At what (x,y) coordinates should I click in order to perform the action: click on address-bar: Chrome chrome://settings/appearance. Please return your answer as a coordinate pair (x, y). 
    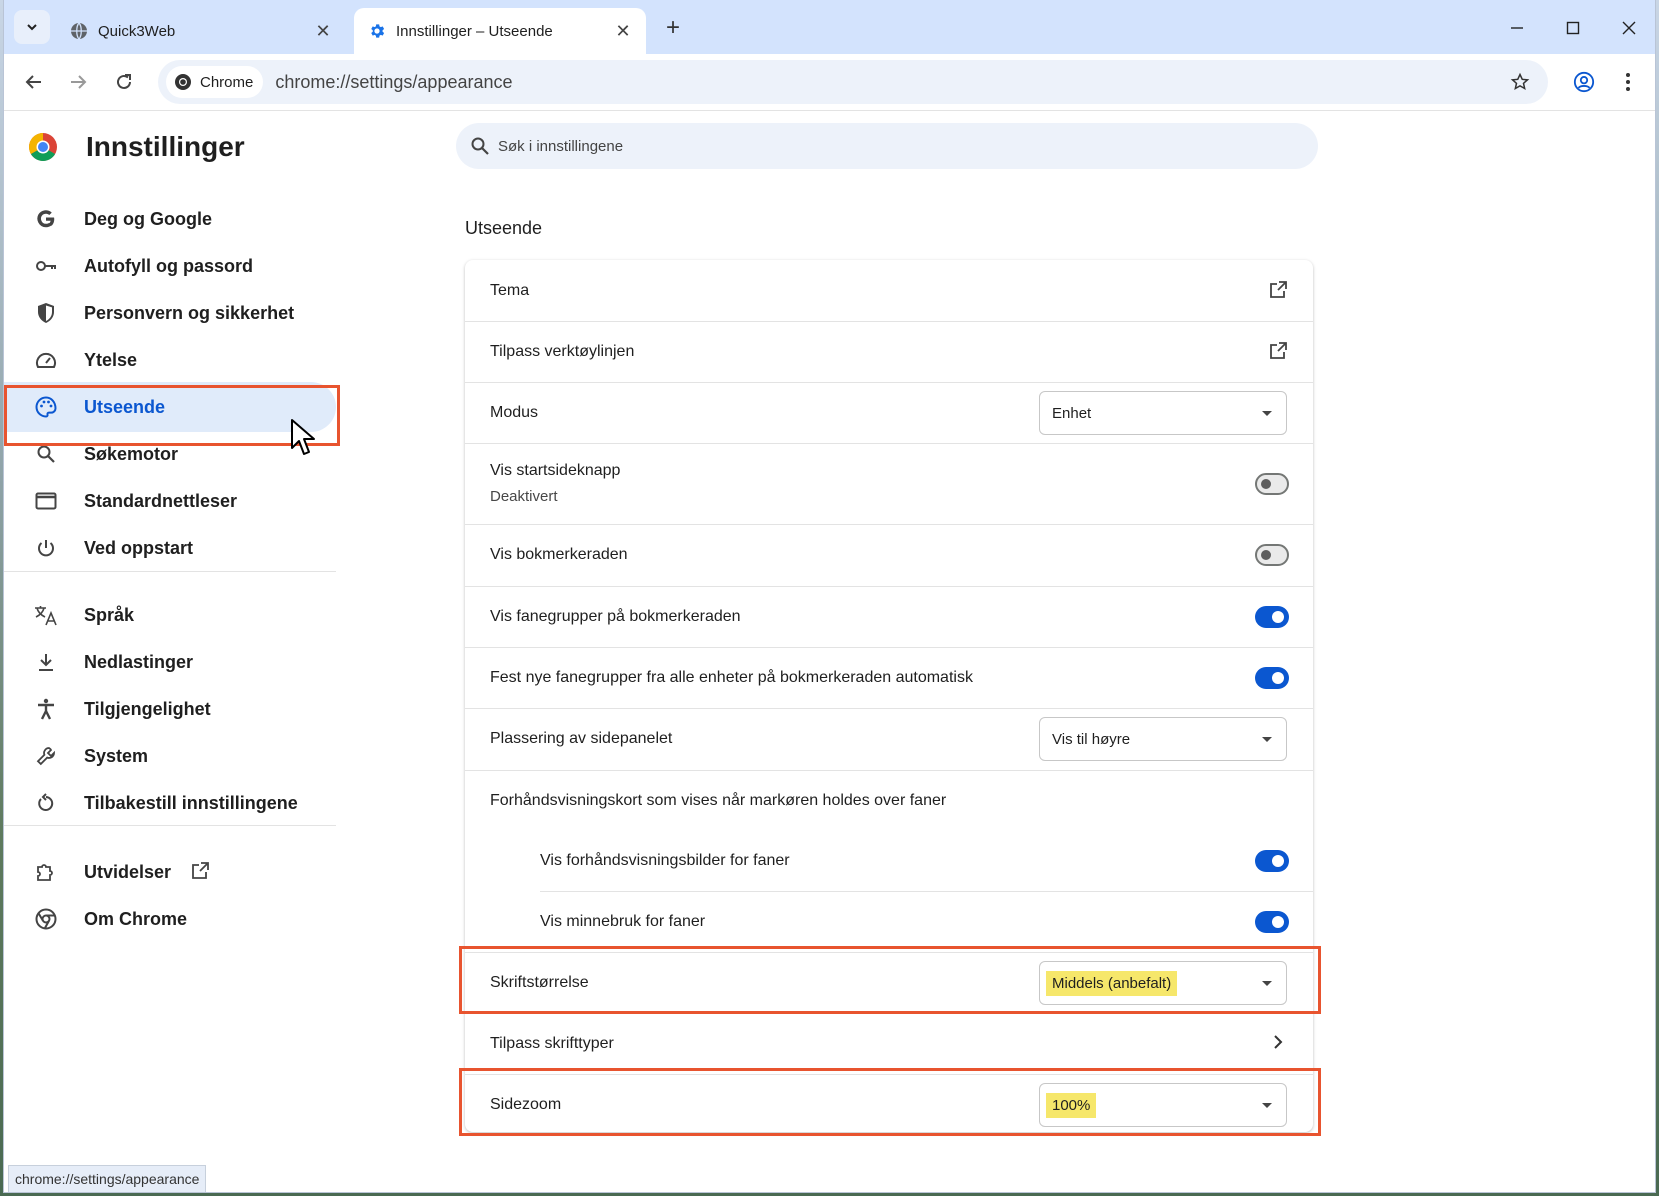
    Looking at the image, I should click on (853, 82).